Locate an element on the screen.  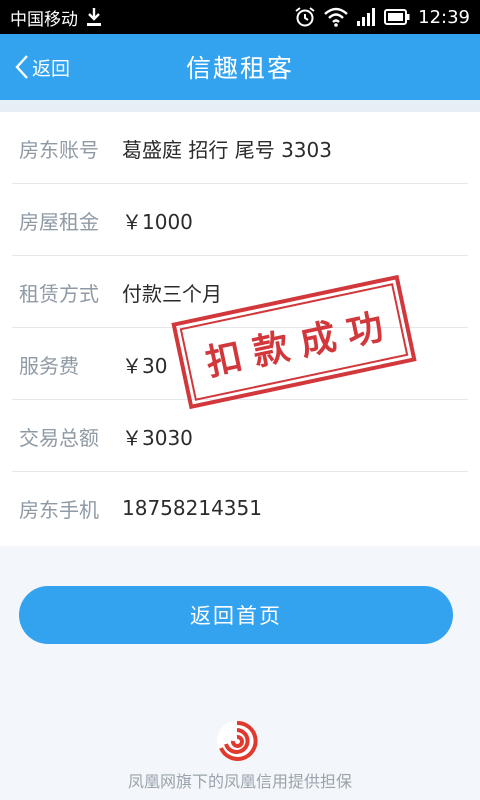
detail-label: 交易总额 is located at coordinates (59, 437).